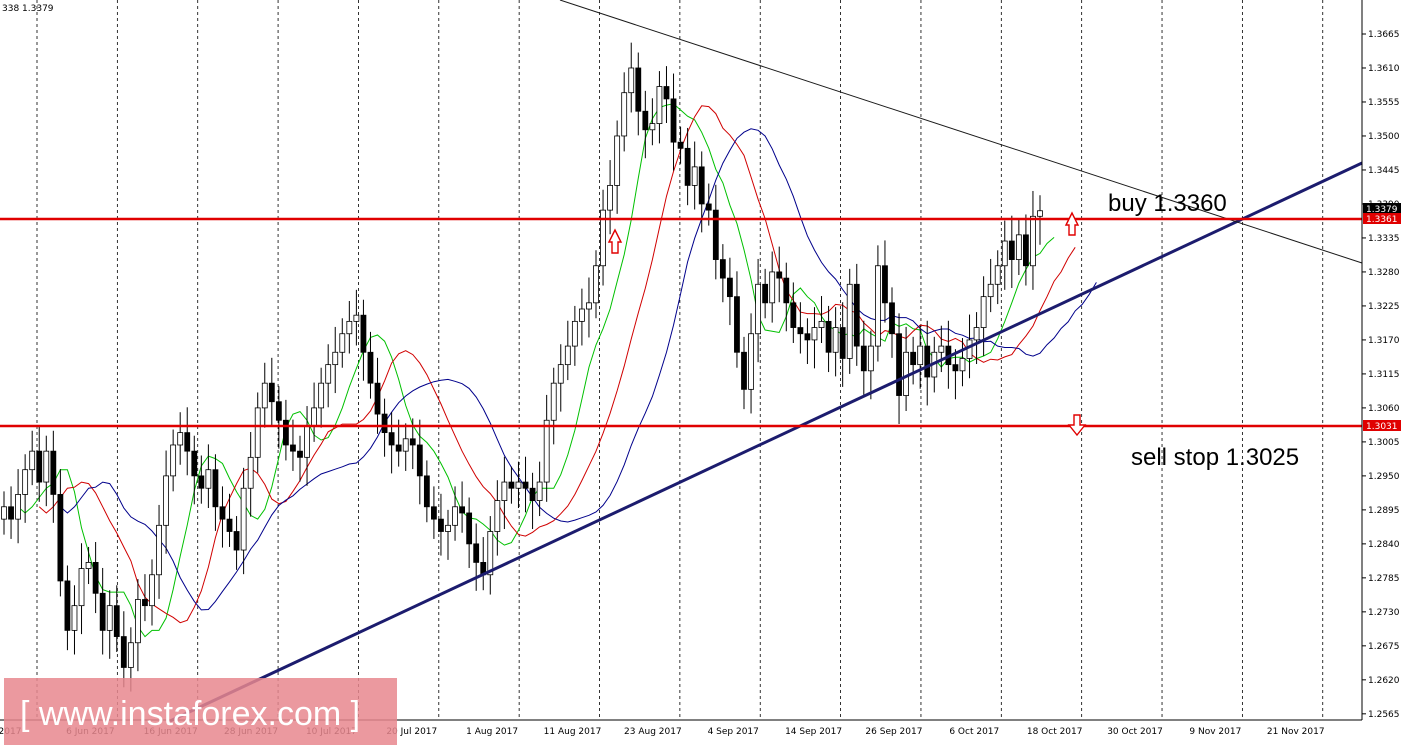 This screenshot has width=1403, height=747. I want to click on price-tick-label: 1.3500, so click(1384, 137).